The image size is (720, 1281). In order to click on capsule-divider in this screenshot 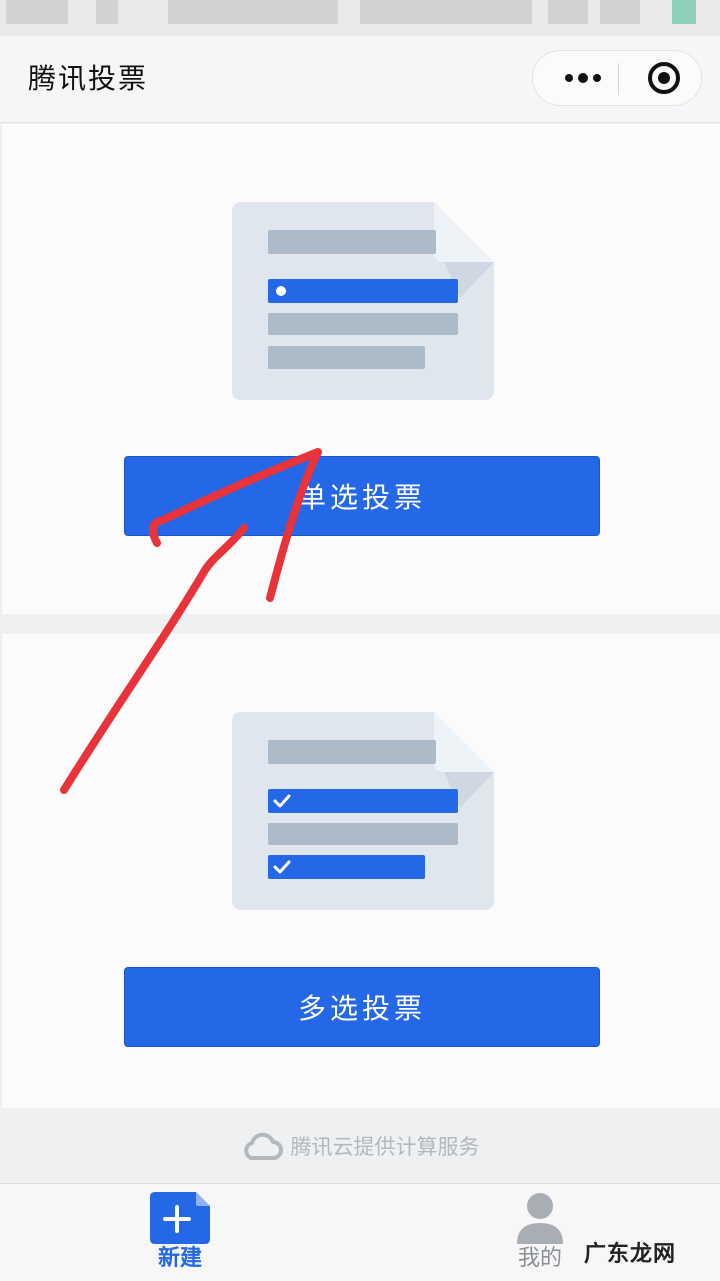, I will do `click(618, 79)`.